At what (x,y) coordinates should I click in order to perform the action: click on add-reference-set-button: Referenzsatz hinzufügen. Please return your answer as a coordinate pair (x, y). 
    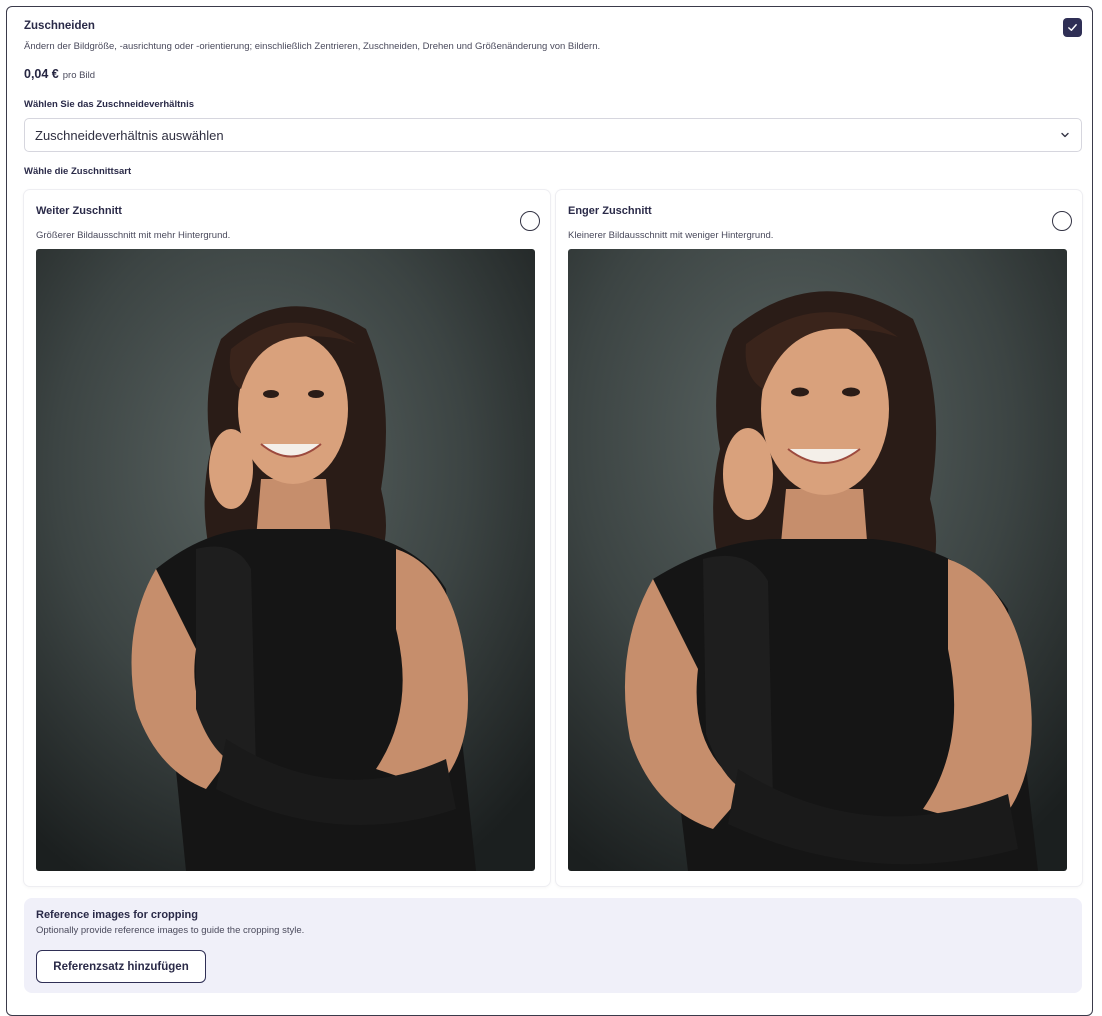
    Looking at the image, I should click on (121, 966).